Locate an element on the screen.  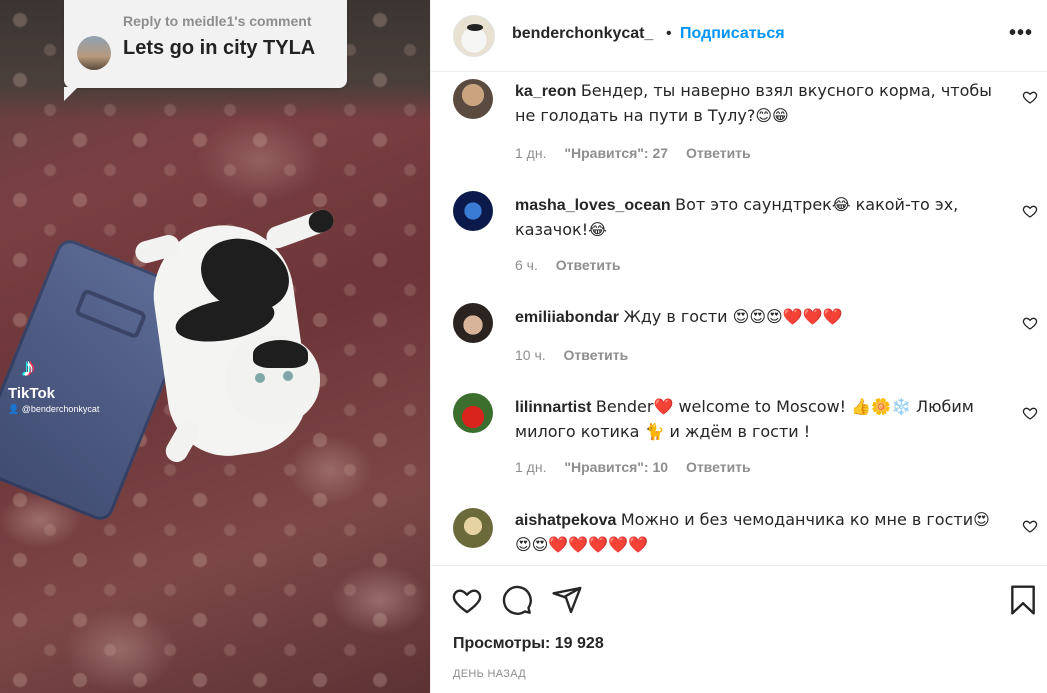
comment-likes: "Нравится": 27 is located at coordinates (616, 153).